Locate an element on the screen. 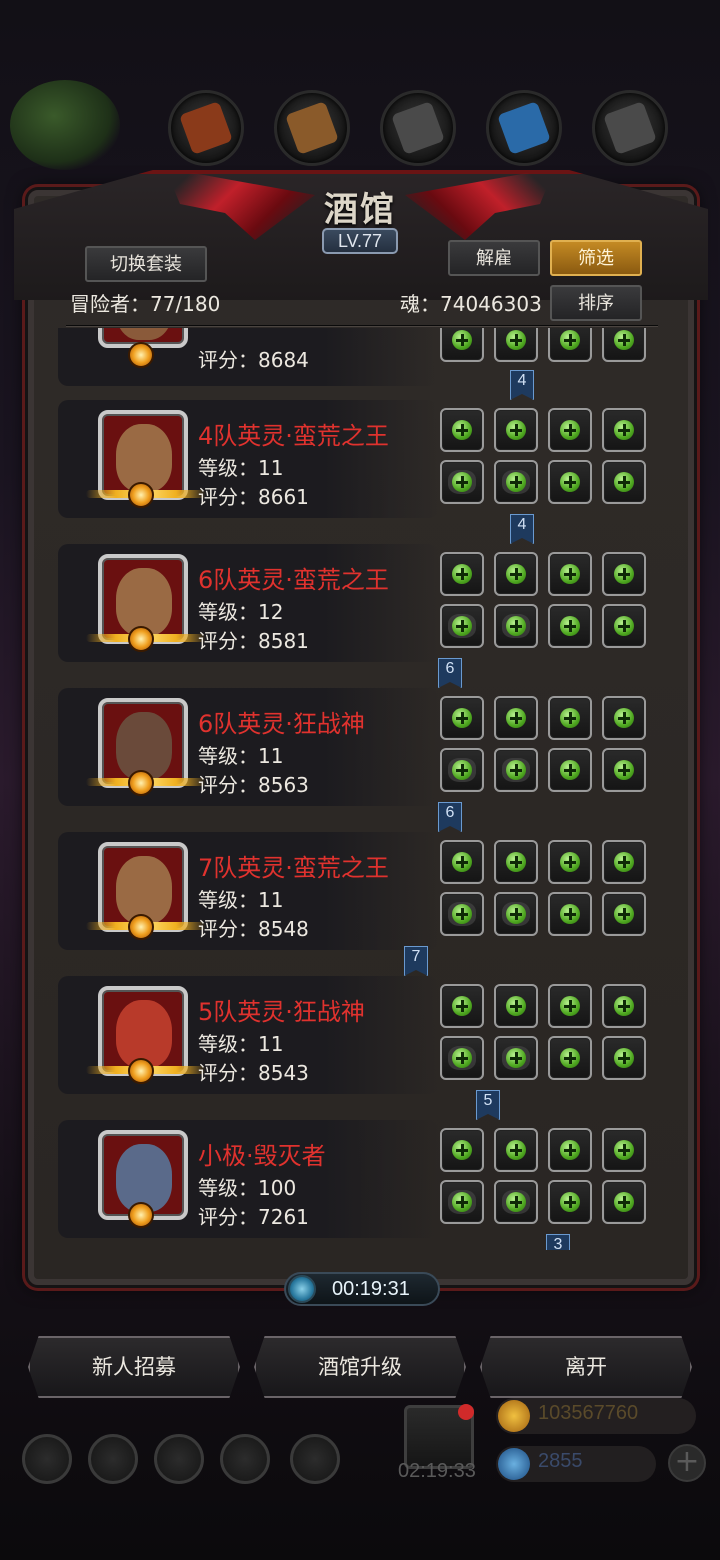 This screenshot has width=720, height=1560. hero-row: 评分：8684 is located at coordinates (248, 357).